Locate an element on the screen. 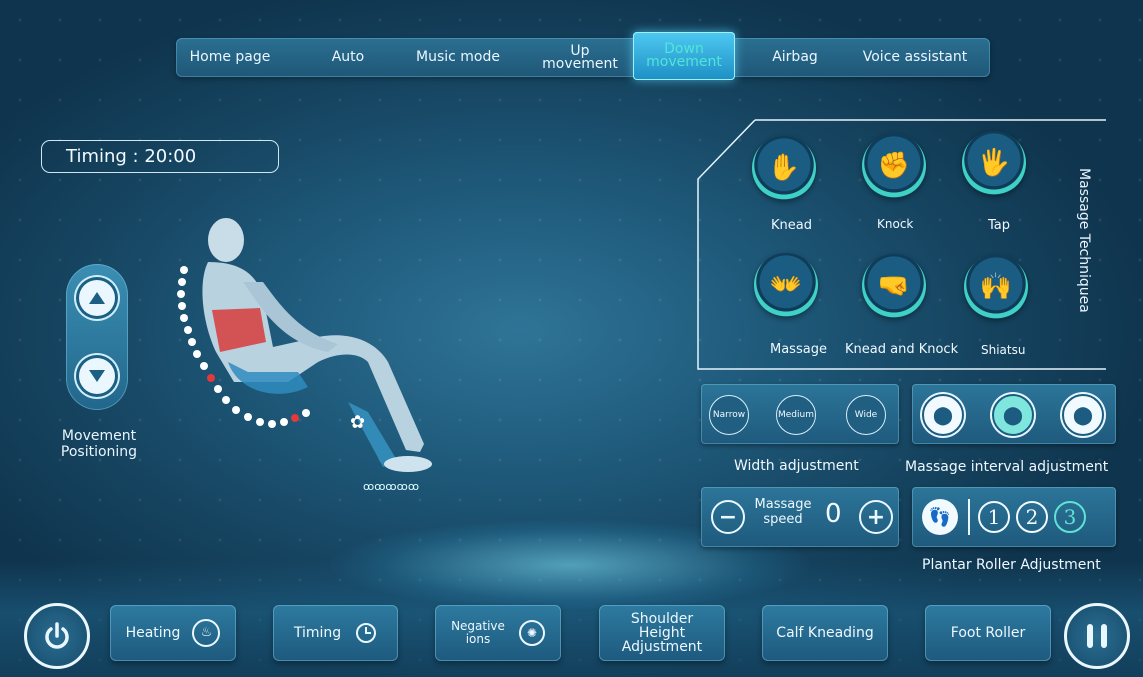 The height and width of the screenshot is (677, 1143). timing-button-label: Timing is located at coordinates (317, 633).